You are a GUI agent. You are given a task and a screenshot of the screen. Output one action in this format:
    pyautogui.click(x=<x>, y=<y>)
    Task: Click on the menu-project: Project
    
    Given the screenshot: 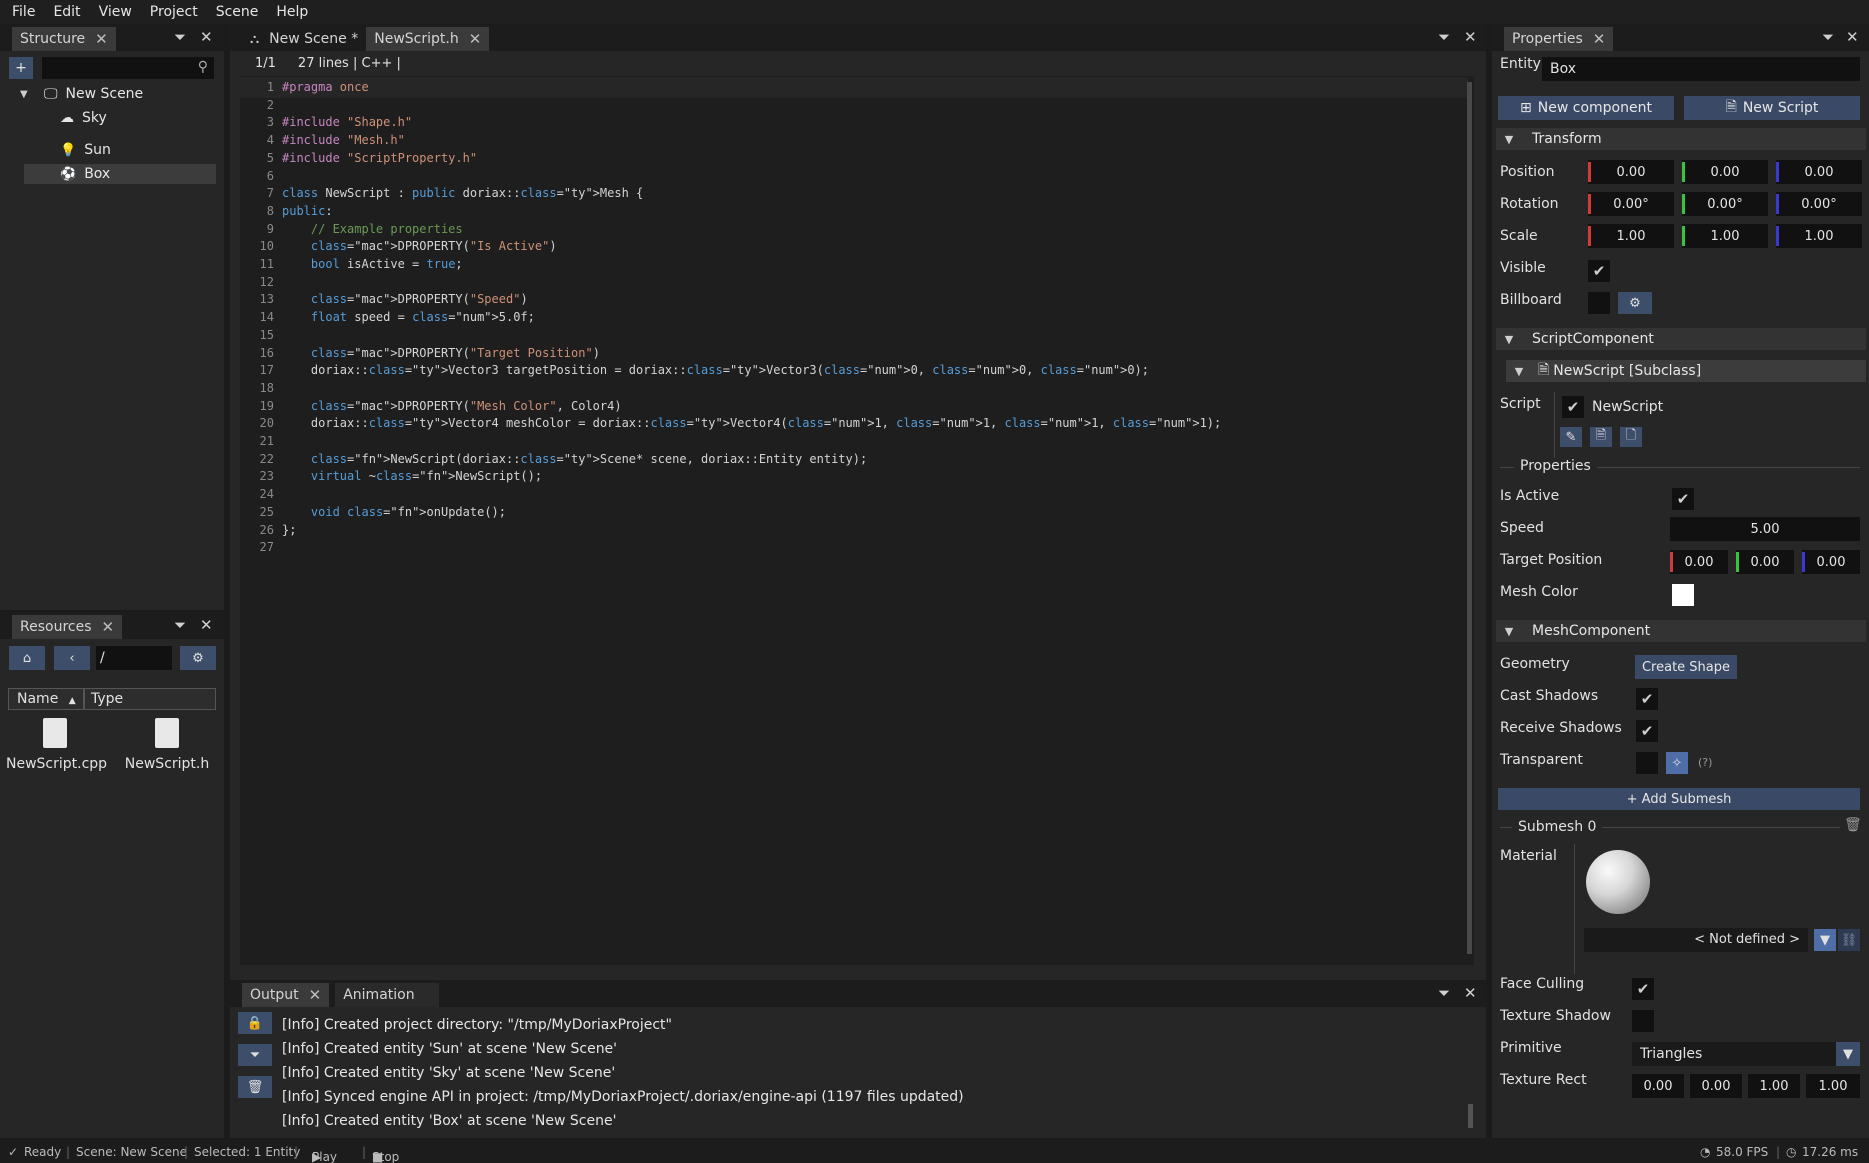 What is the action you would take?
    pyautogui.click(x=174, y=12)
    